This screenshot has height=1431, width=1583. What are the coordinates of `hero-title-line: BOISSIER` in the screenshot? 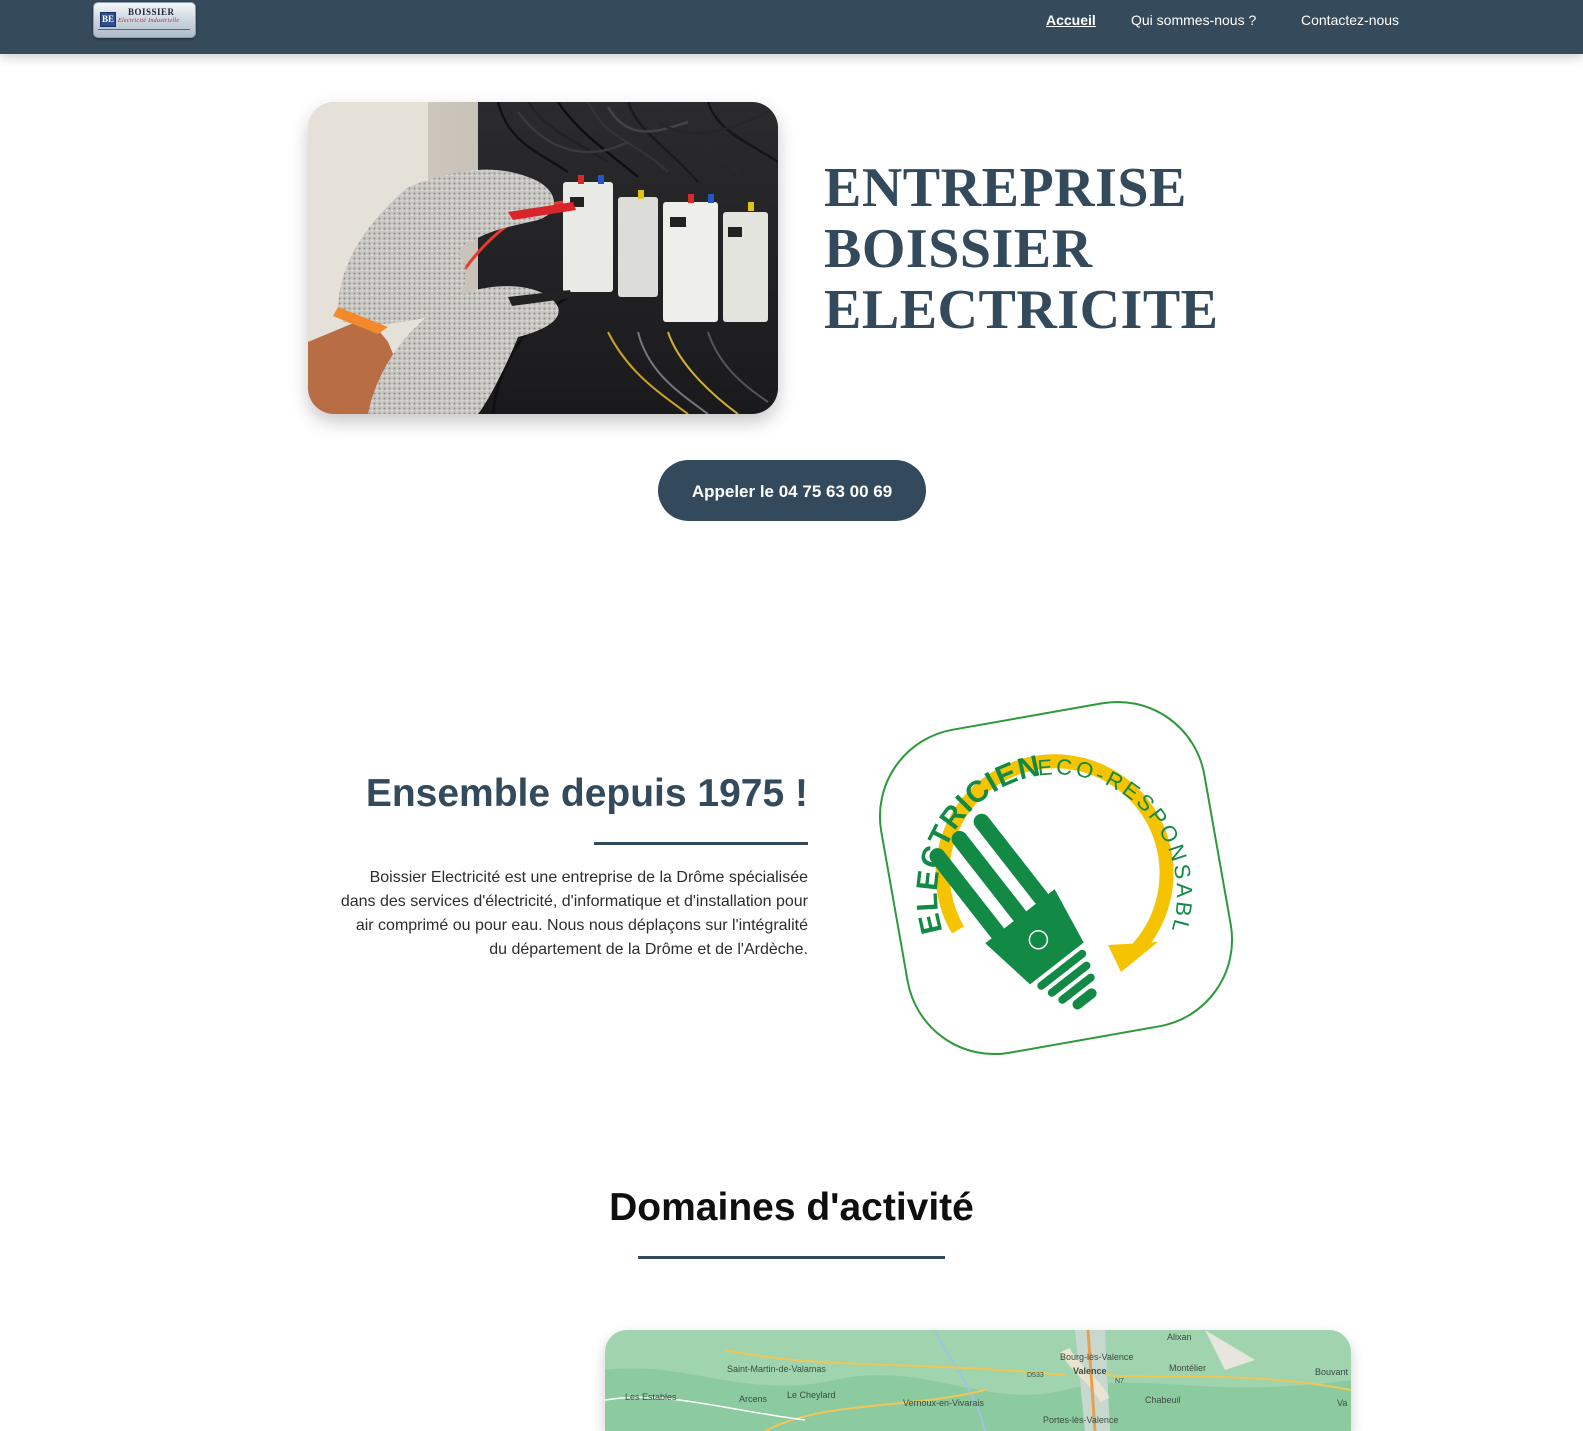 It's located at (958, 249).